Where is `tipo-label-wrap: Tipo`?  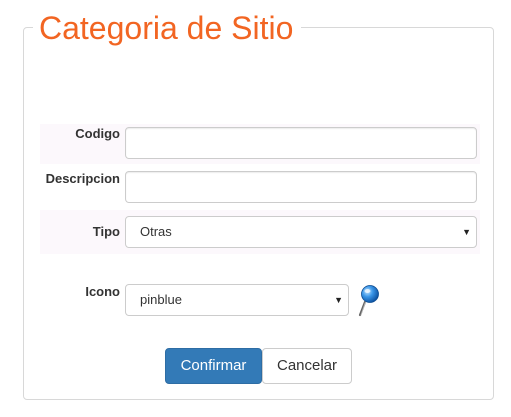
tipo-label-wrap: Tipo is located at coordinates (75, 234).